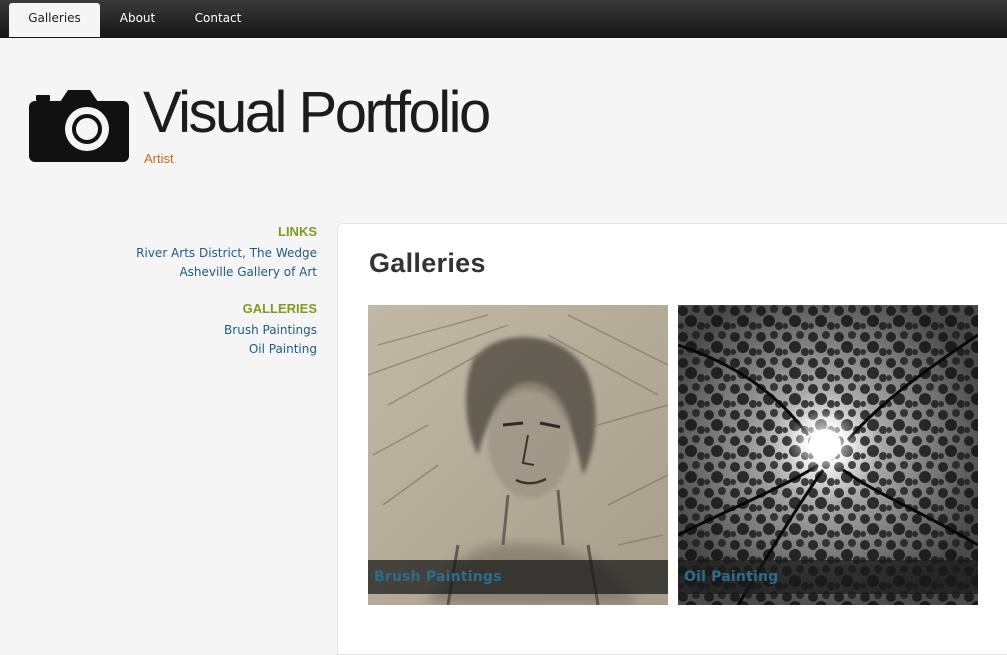 The width and height of the screenshot is (1007, 655). I want to click on top-navigation: Galleries About Contact, so click(503, 19).